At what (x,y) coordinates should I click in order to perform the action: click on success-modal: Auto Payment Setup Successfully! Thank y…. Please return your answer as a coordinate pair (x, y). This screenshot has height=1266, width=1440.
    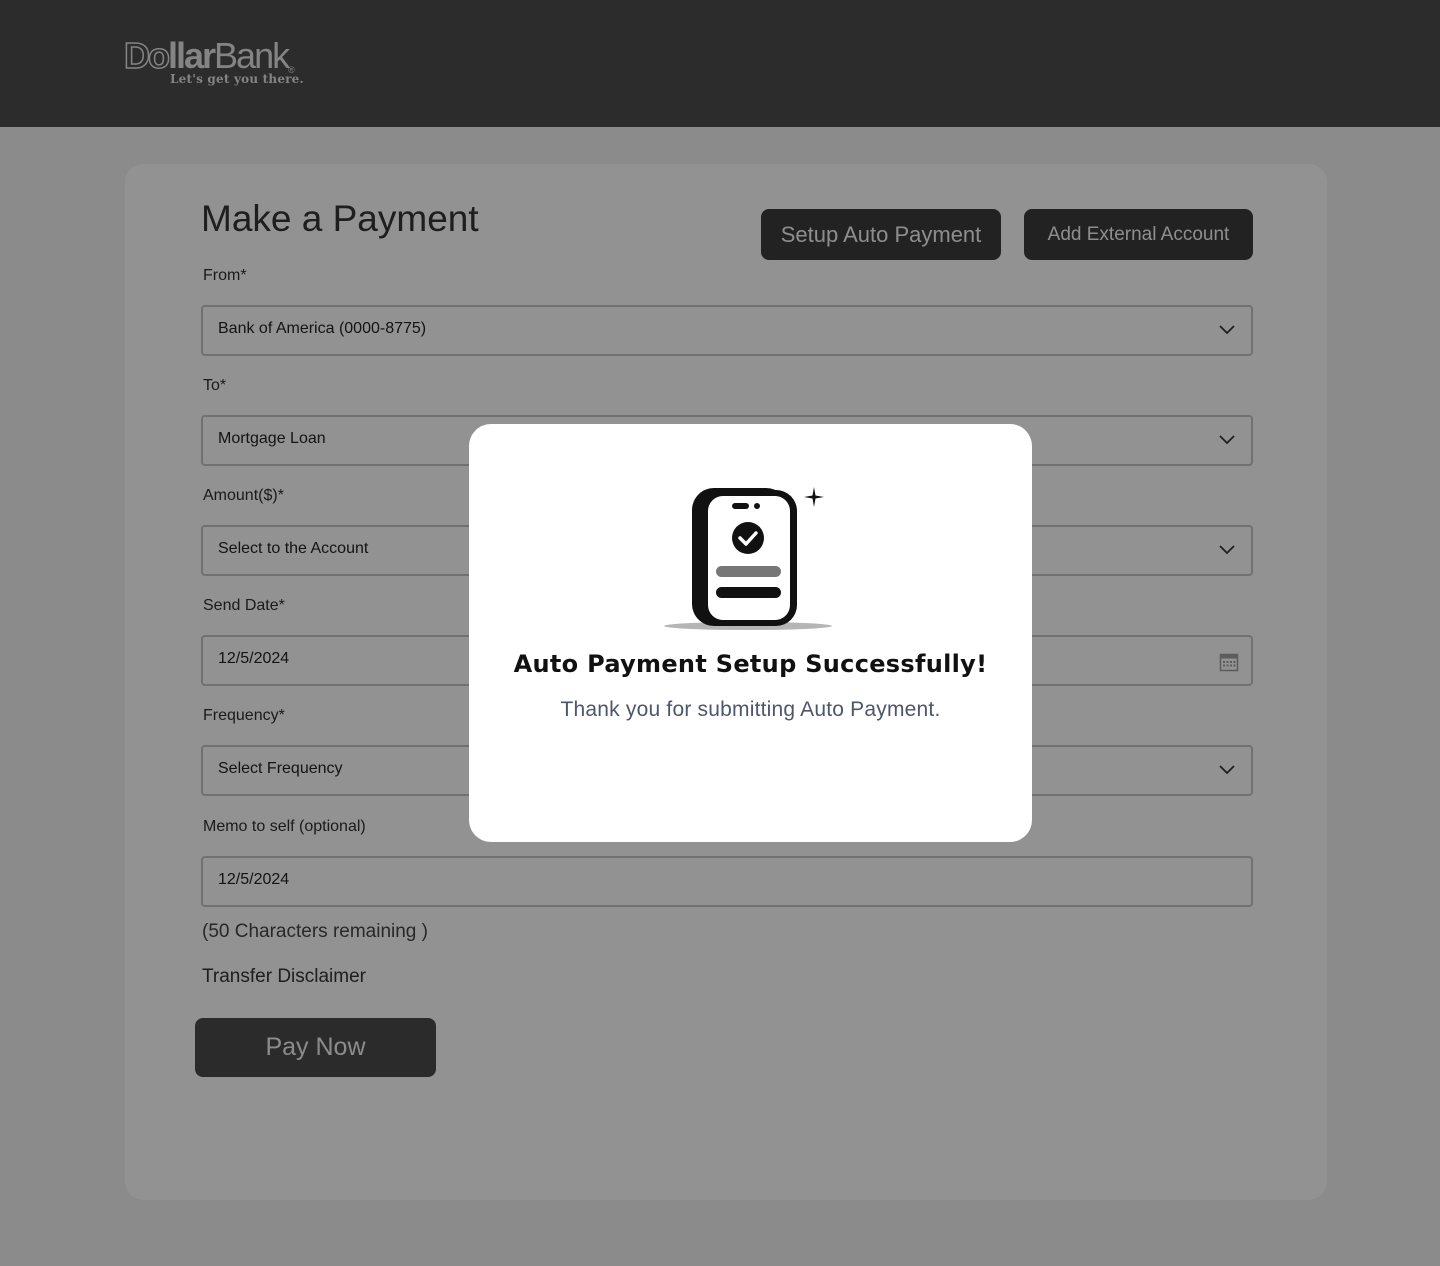
    Looking at the image, I should click on (750, 633).